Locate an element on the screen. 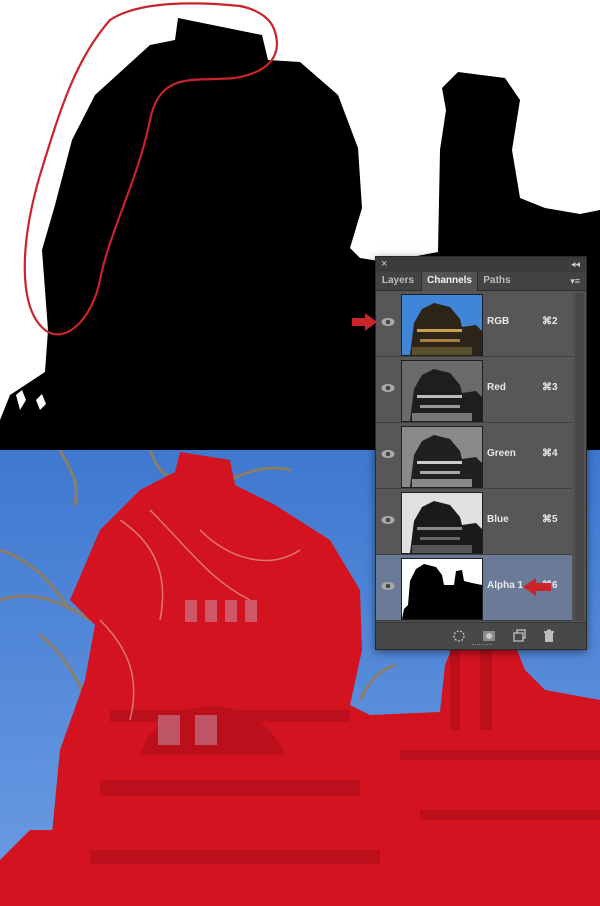 The width and height of the screenshot is (600, 906). collapse-icon: ◂◂ is located at coordinates (575, 264).